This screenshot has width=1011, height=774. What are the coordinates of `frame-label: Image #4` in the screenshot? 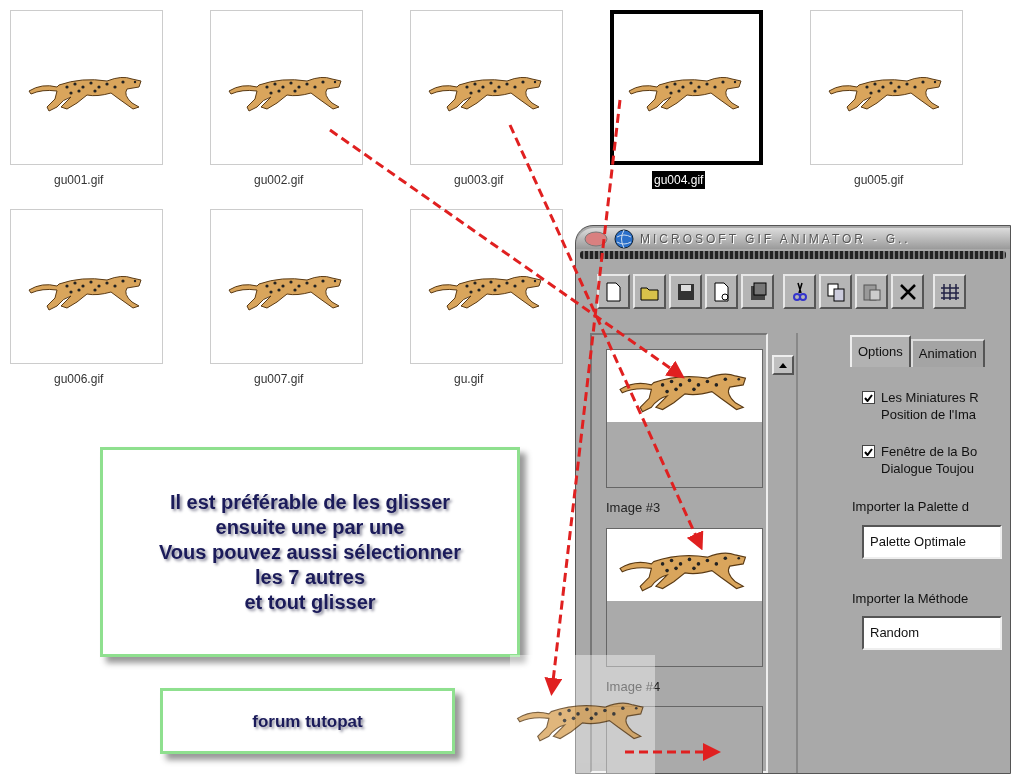 It's located at (634, 686).